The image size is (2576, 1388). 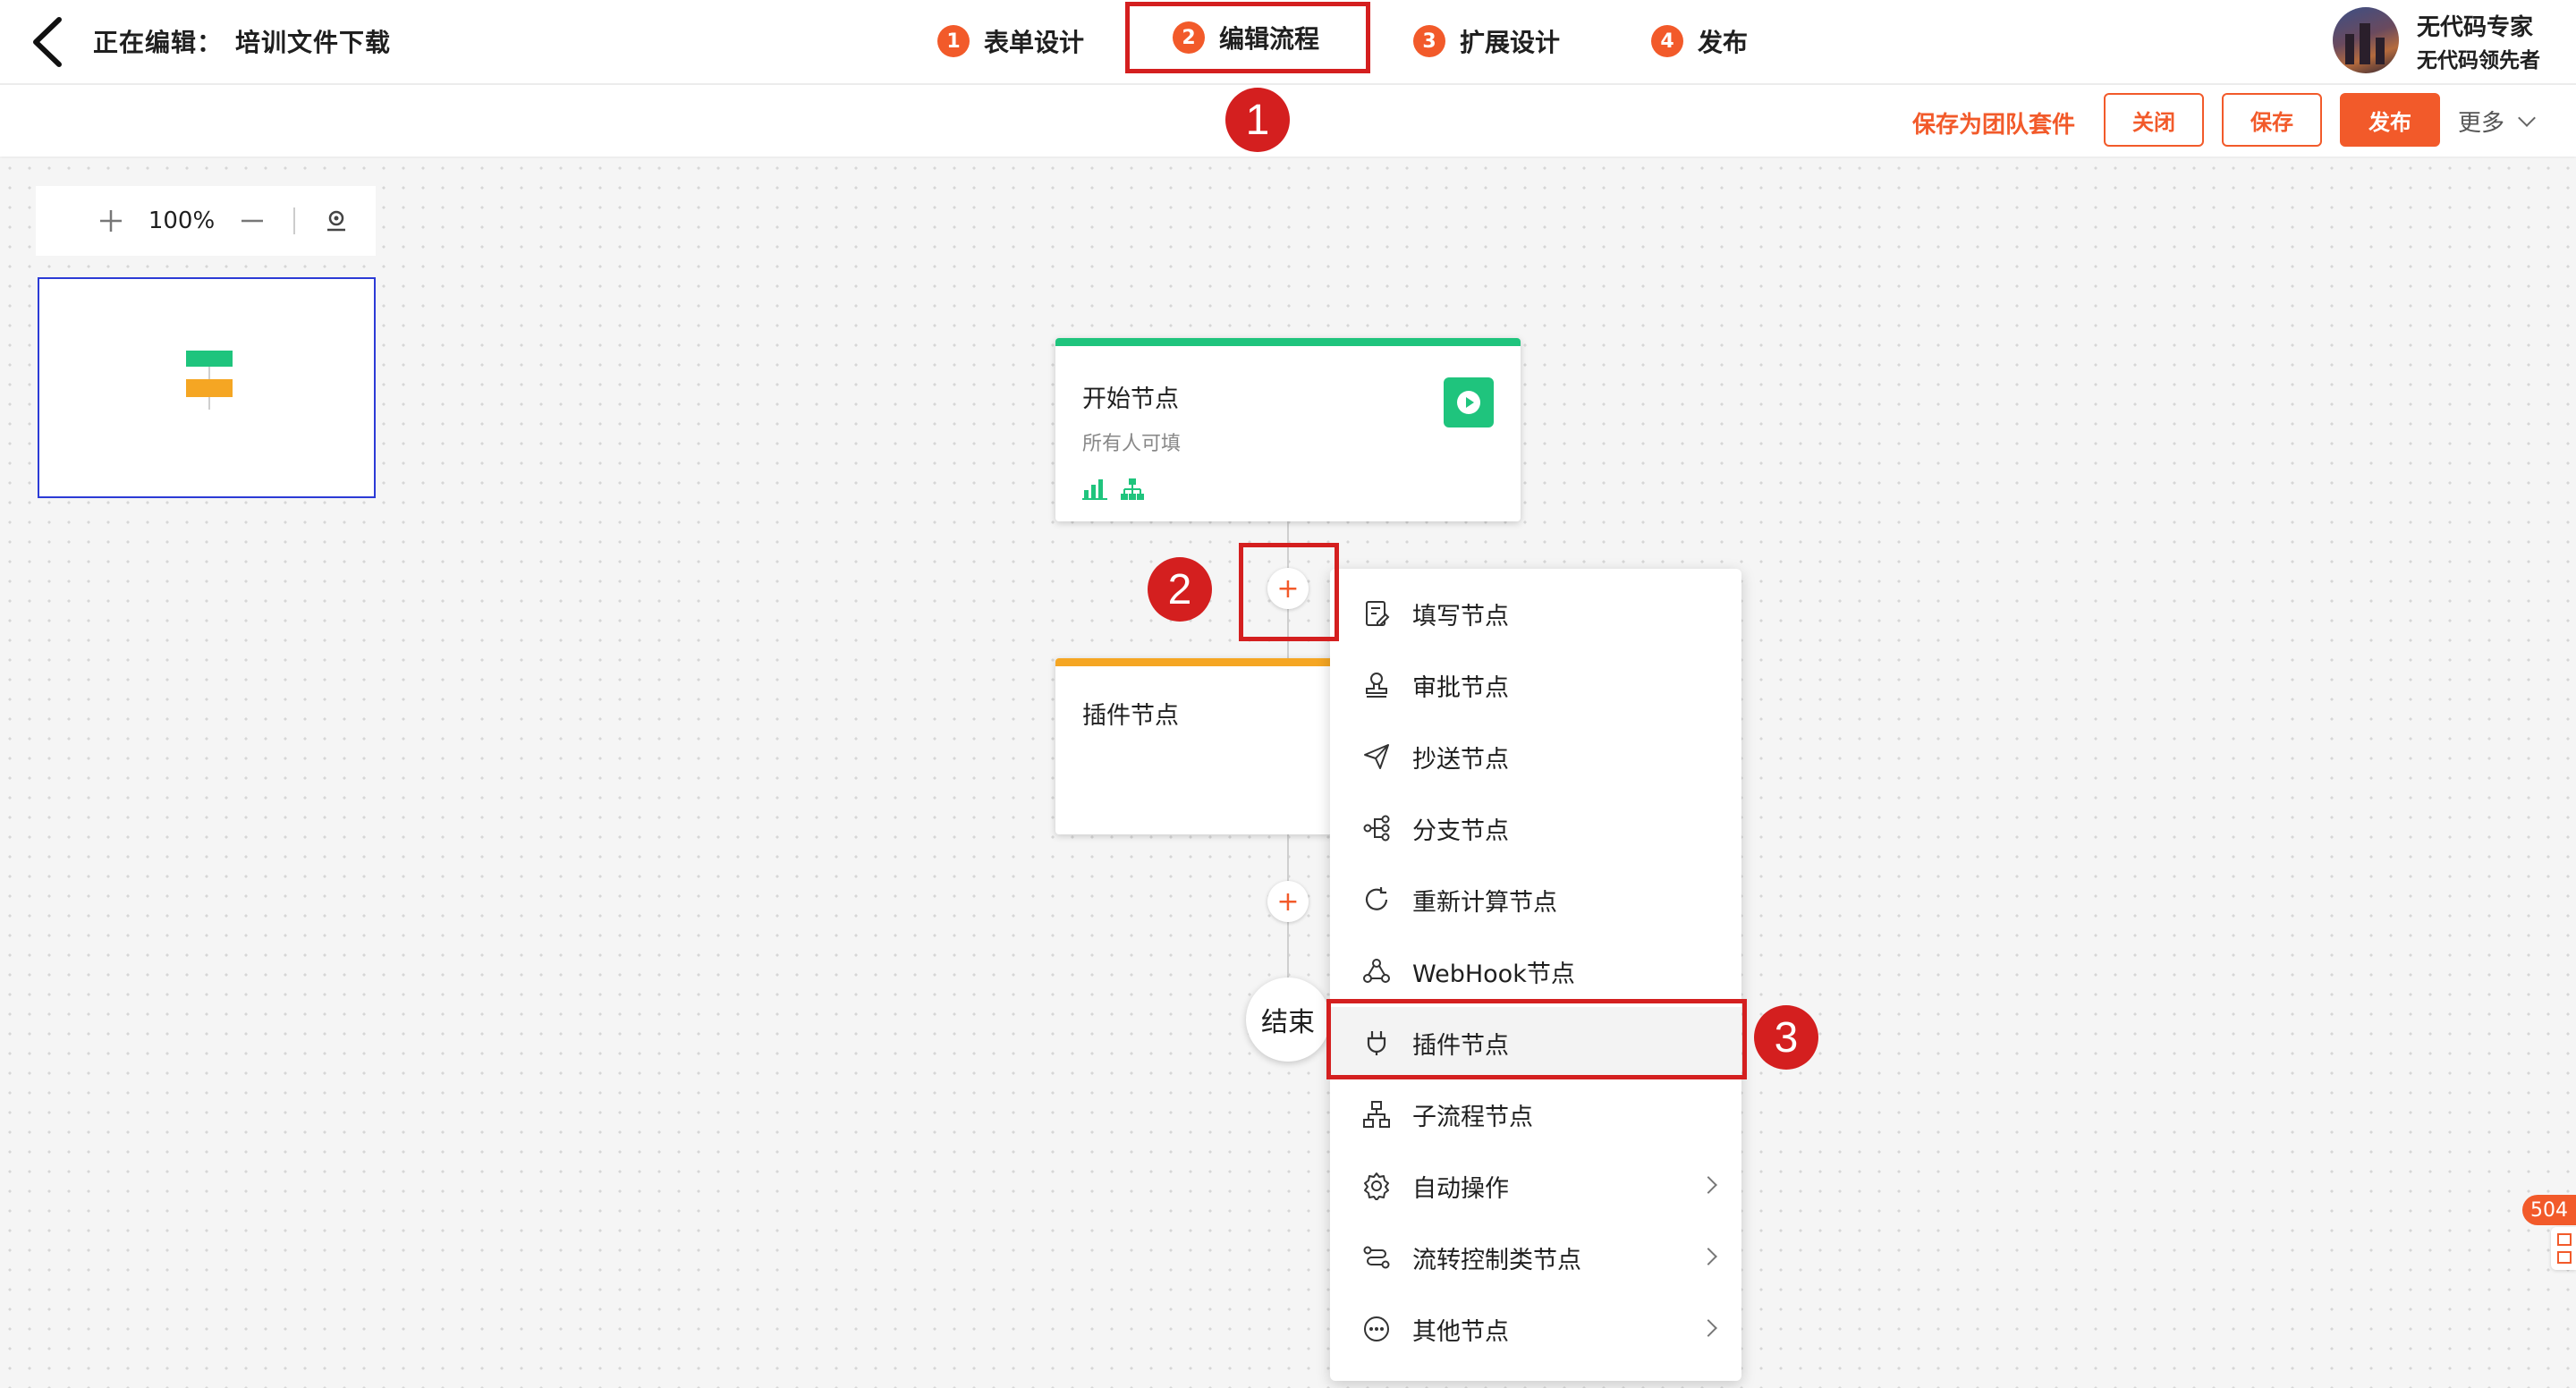 I want to click on menu-item-branch-node: 分支节点, so click(x=1535, y=828).